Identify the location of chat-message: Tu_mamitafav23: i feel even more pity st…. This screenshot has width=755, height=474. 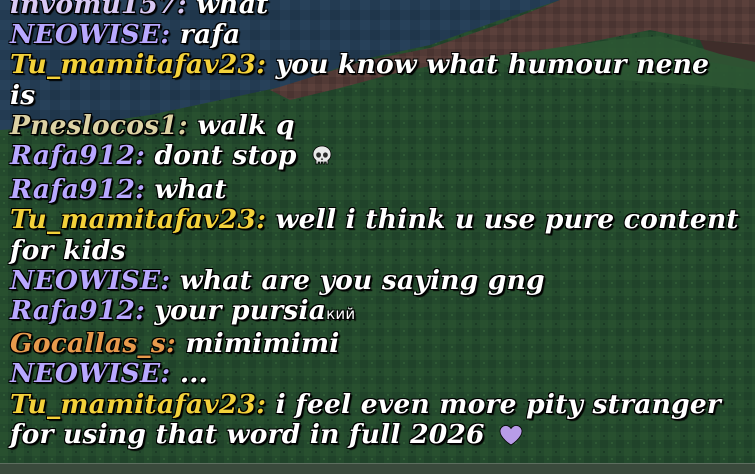
(375, 421).